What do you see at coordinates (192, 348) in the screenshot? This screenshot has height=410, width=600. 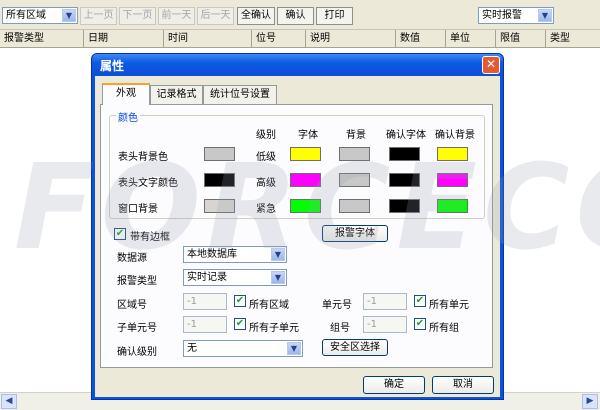 I see `confirm-level-value: 无` at bounding box center [192, 348].